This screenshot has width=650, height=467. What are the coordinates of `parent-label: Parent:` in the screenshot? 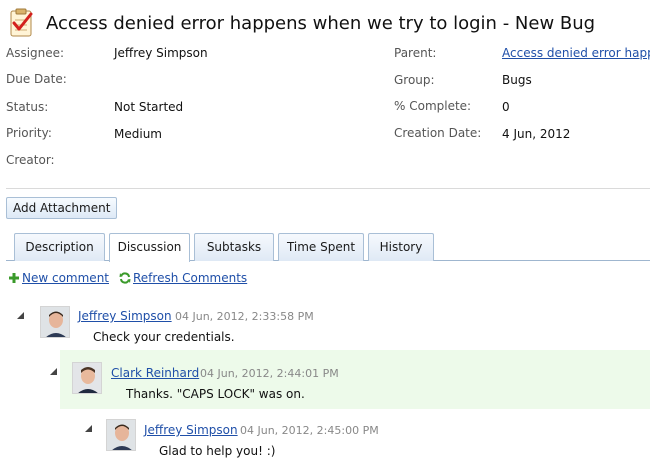 It's located at (415, 53).